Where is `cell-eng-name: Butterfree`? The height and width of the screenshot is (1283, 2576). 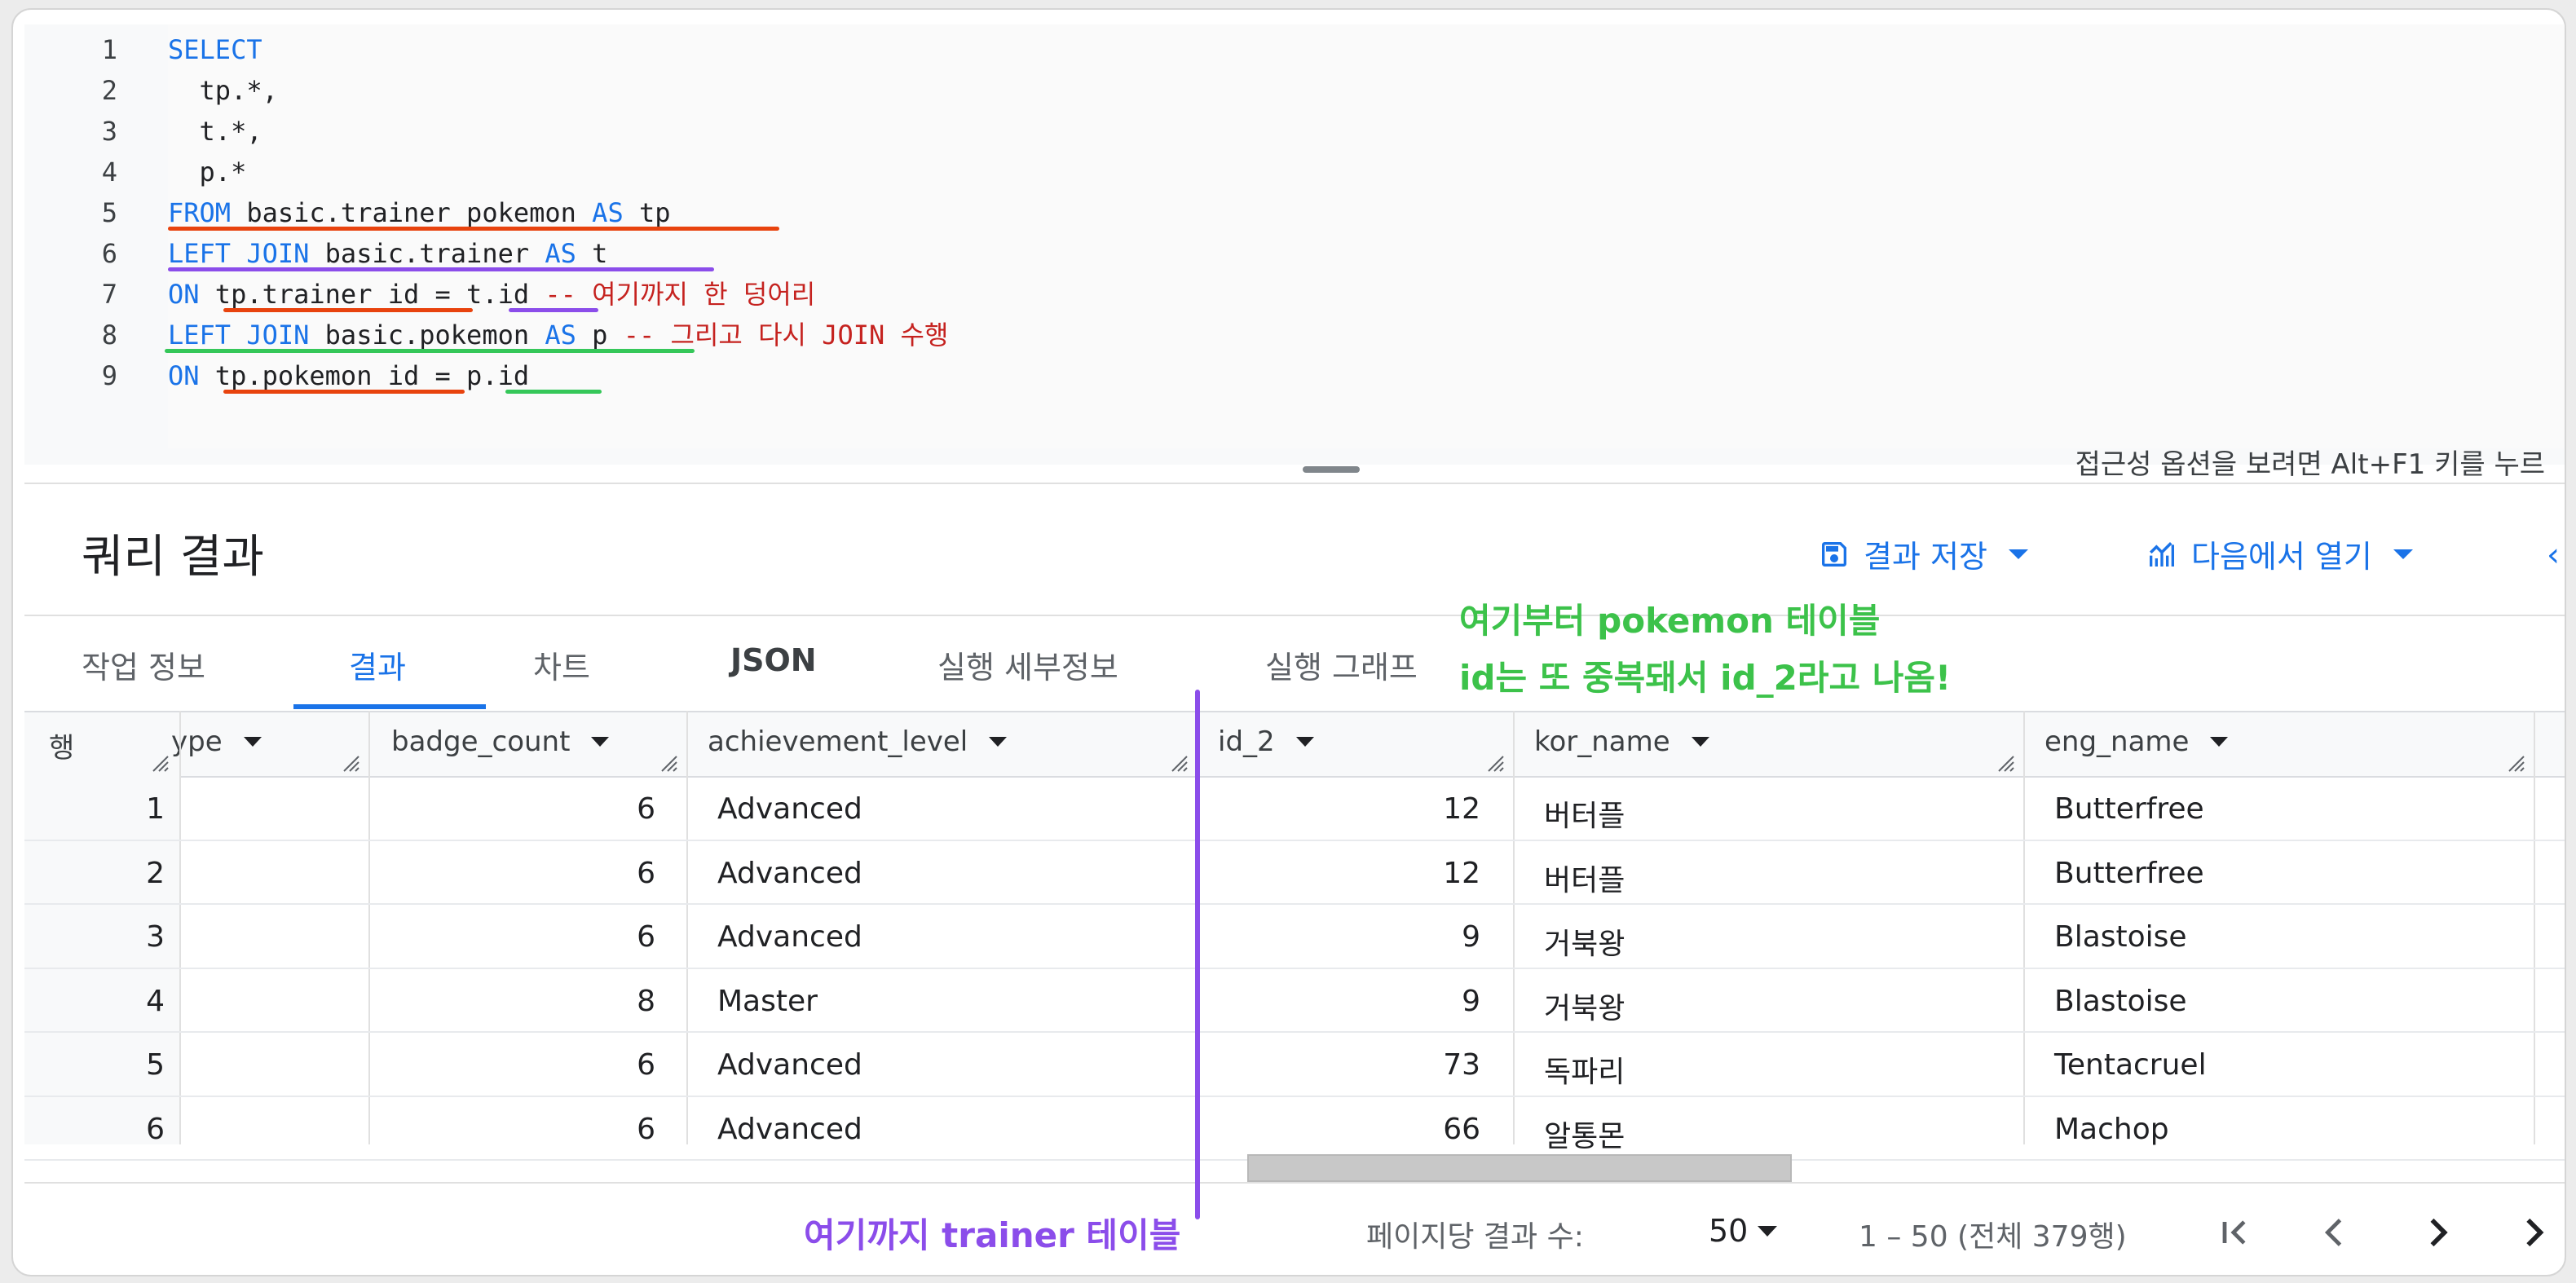
cell-eng-name: Butterfree is located at coordinates (2129, 809).